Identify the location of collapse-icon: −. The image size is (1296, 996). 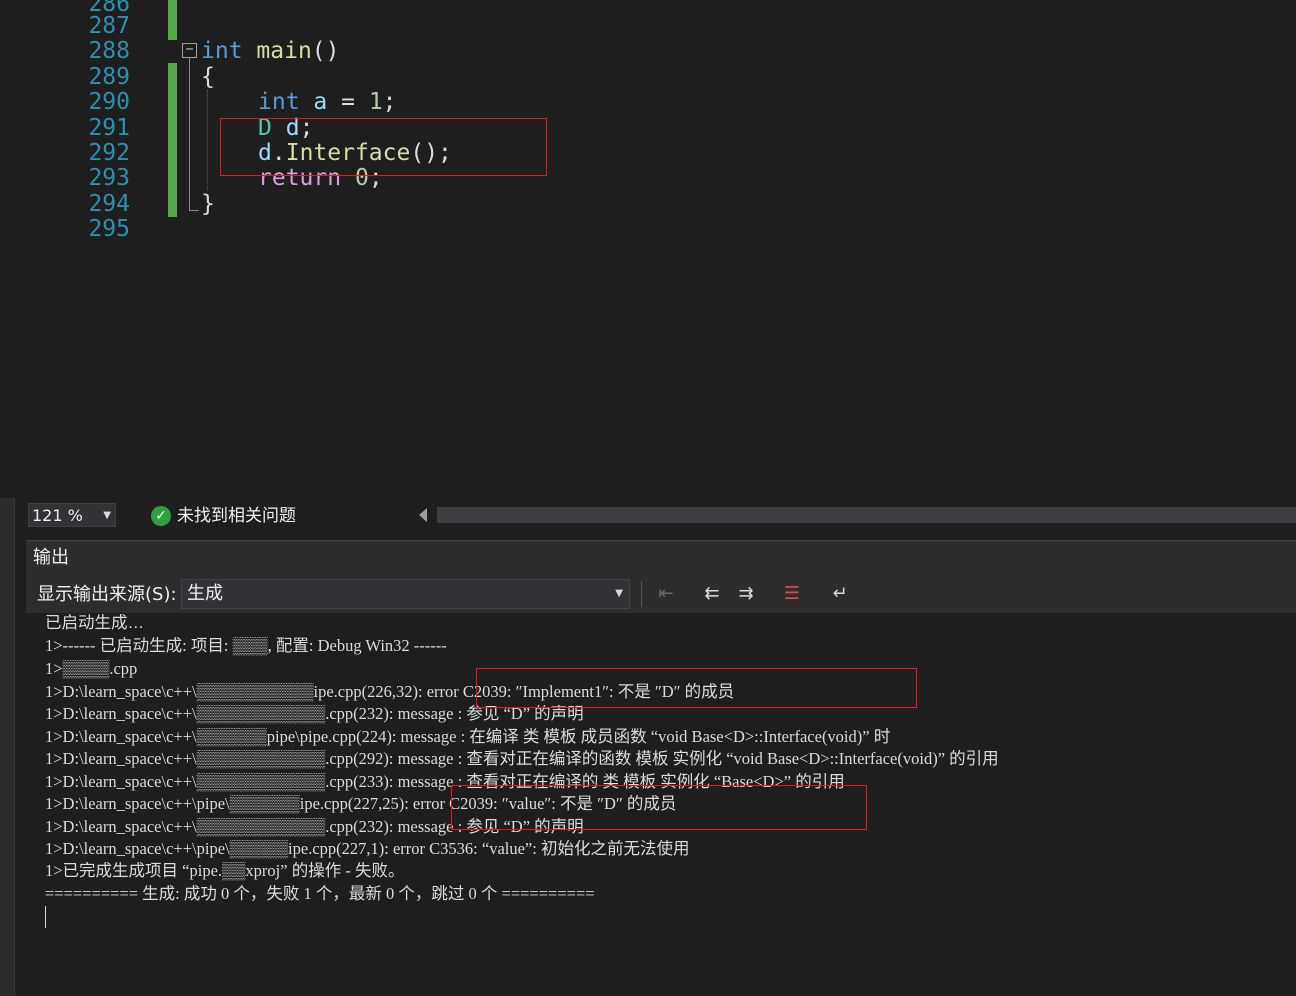
(189, 50).